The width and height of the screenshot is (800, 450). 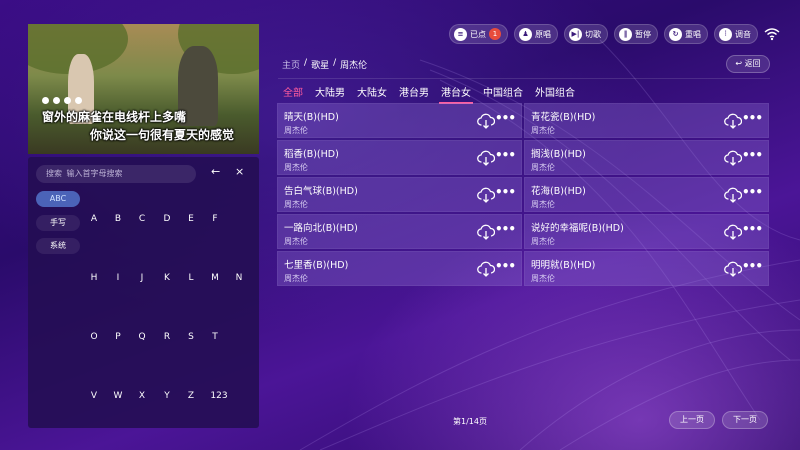 I want to click on tune-label: 调音, so click(x=743, y=34).